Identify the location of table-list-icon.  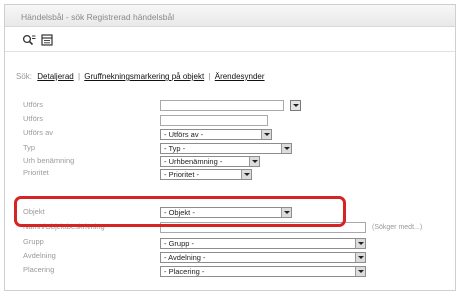
(47, 40).